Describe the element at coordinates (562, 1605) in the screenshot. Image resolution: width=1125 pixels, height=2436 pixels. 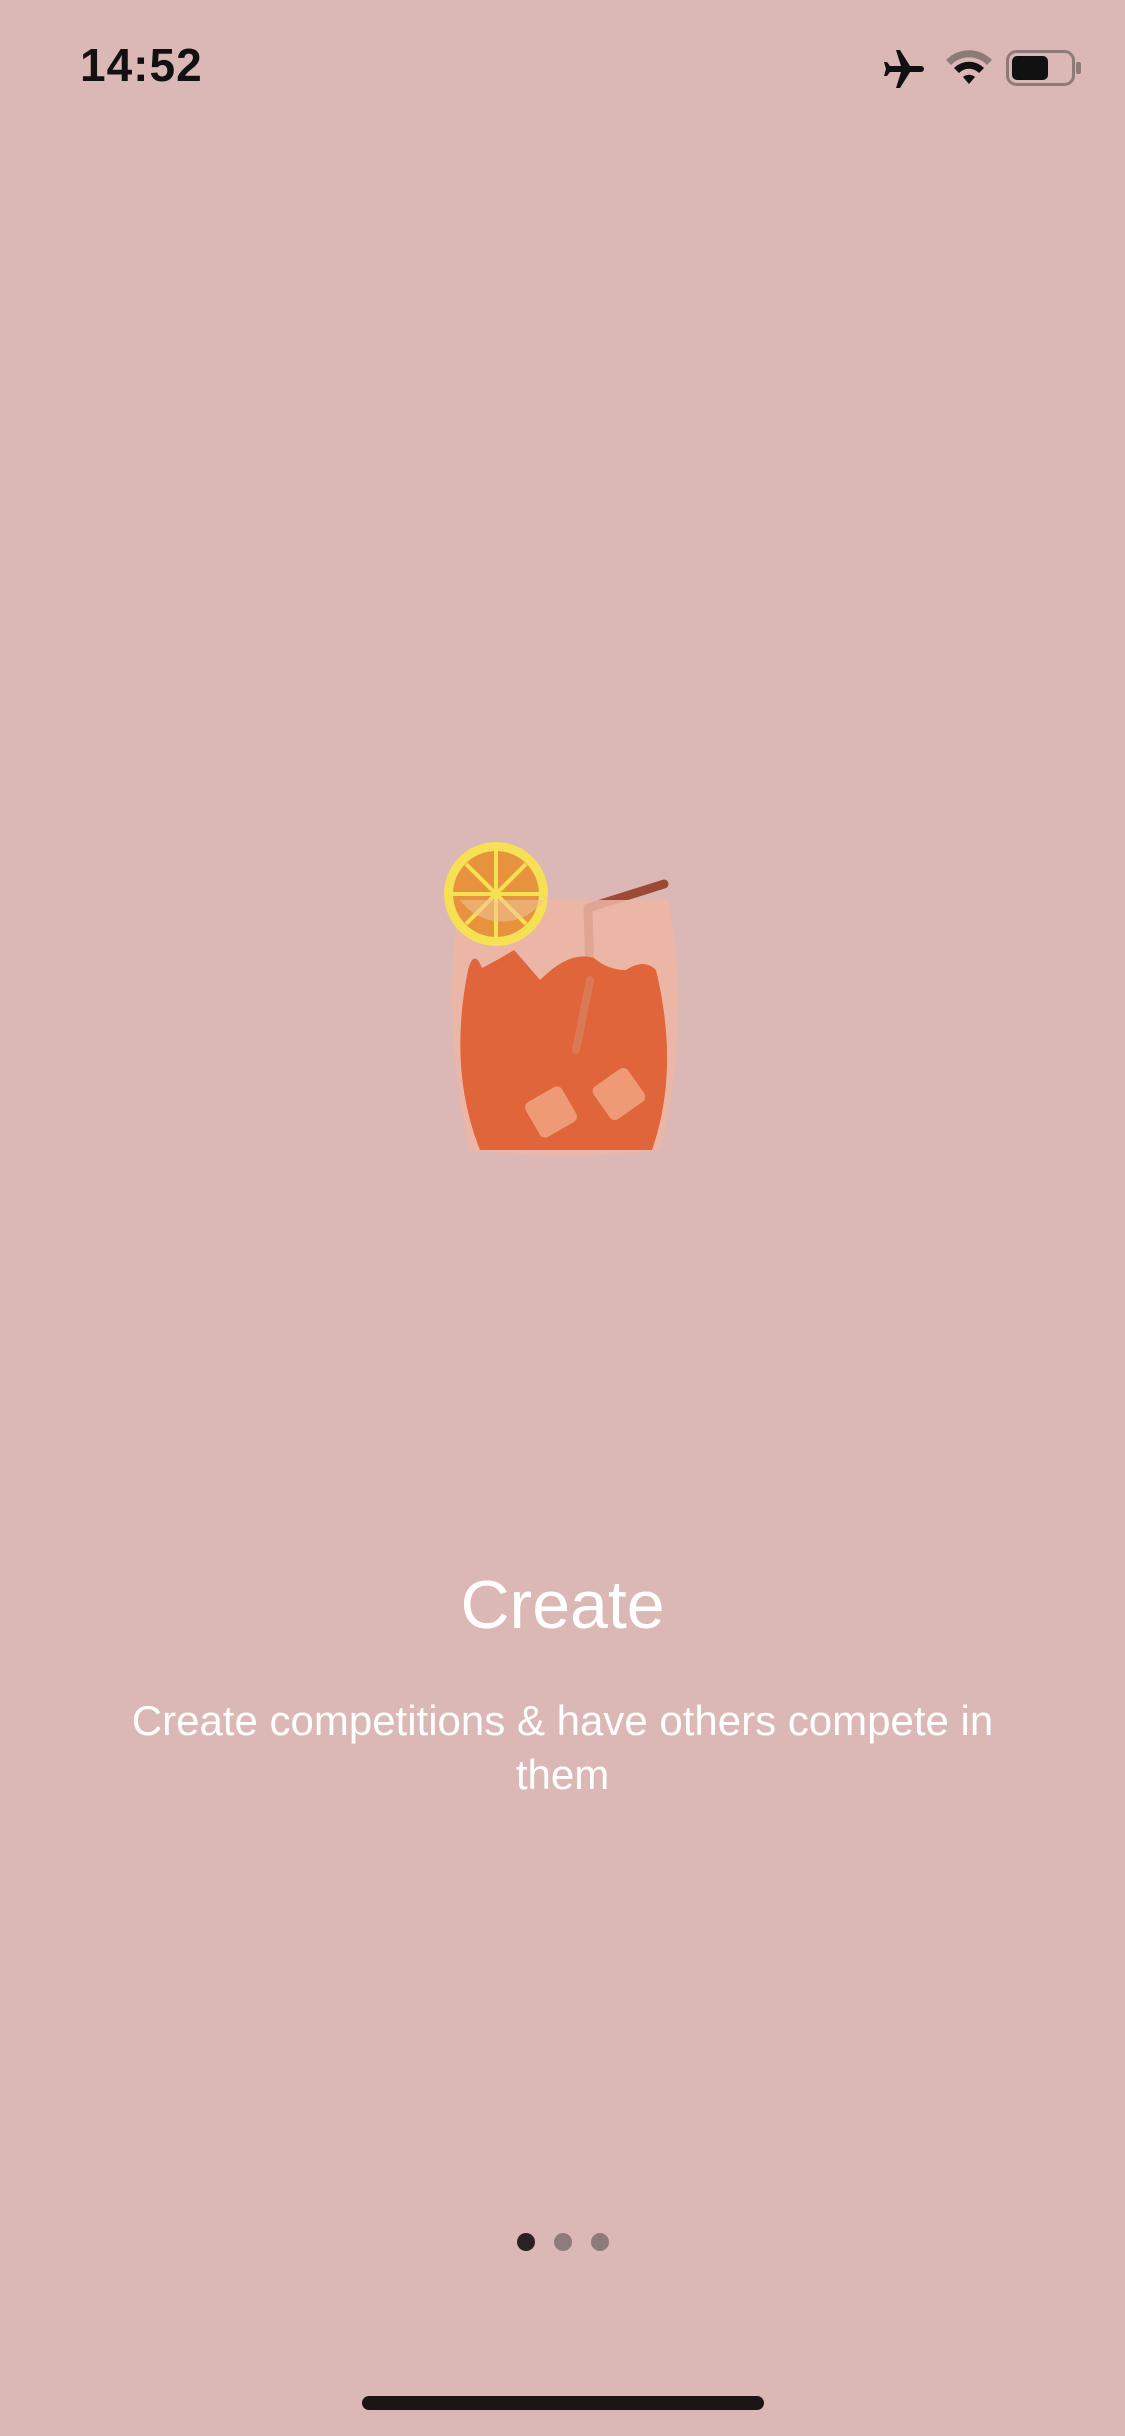
I see `page-title: Create` at that location.